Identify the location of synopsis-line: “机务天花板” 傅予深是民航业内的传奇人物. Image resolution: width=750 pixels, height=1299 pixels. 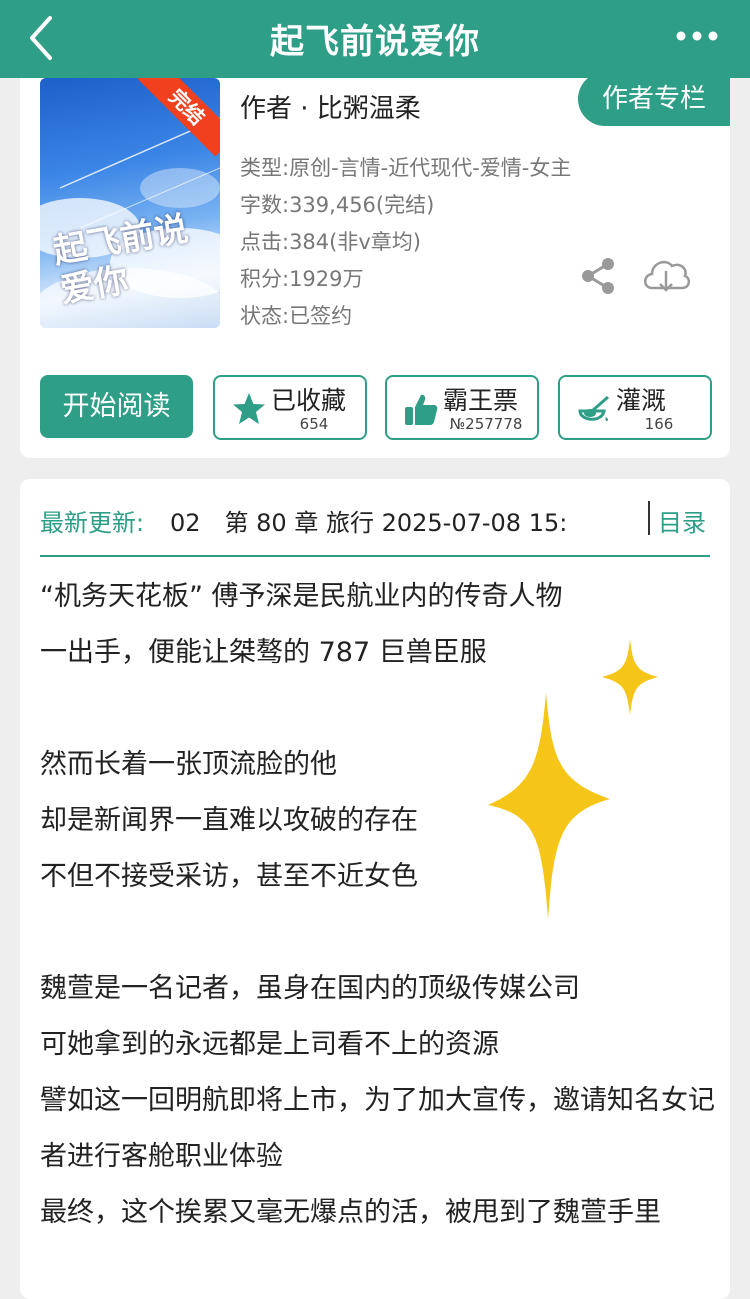
(301, 596).